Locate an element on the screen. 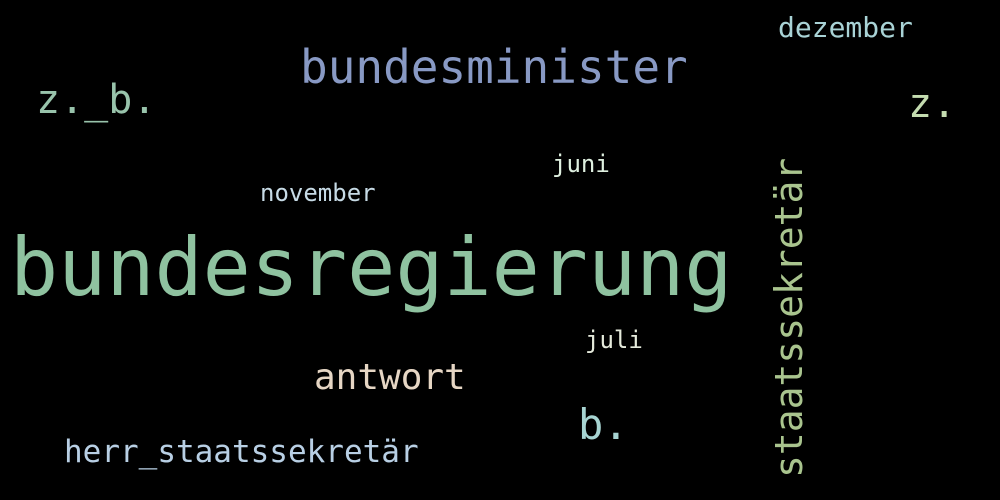 The image size is (1000, 500). word-bundesregierung: bundesregierung is located at coordinates (371, 267).